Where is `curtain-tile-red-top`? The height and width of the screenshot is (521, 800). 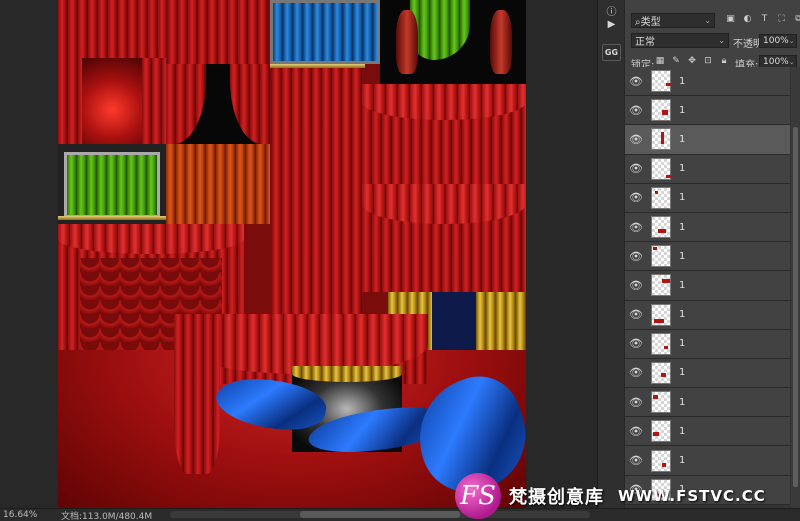
curtain-tile-red-top is located at coordinates (218, 32).